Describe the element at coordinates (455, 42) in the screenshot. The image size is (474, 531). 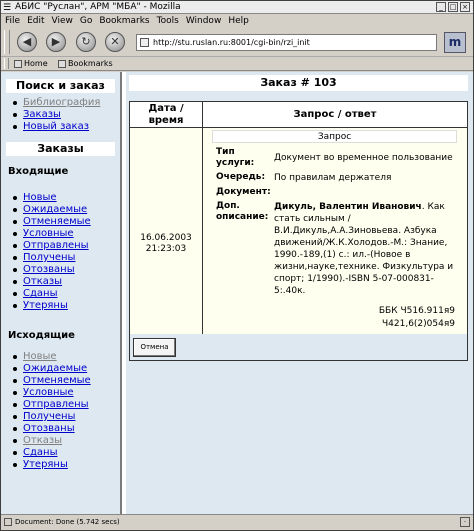
I see `mozilla-logo-icon: m` at that location.